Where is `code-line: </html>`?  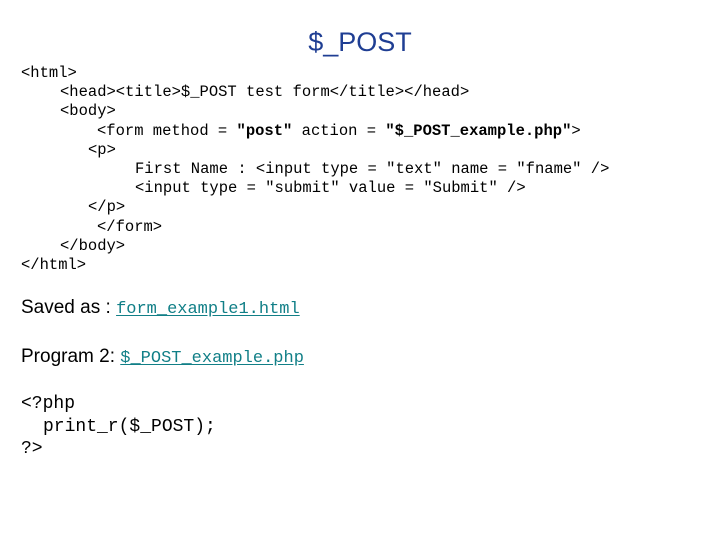 code-line: </html> is located at coordinates (360, 265).